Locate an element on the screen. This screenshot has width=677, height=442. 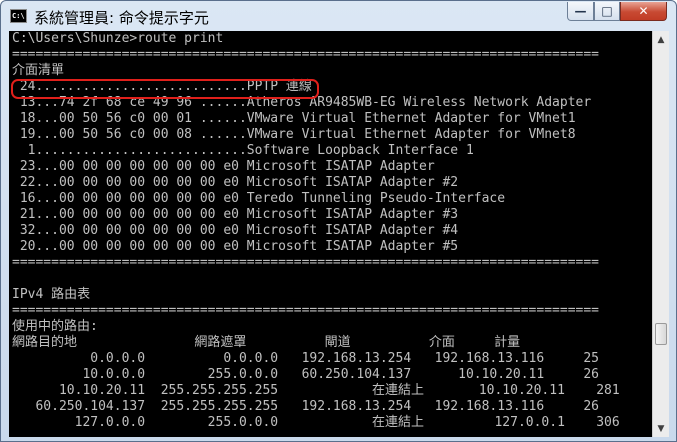
pptp-highlight-box is located at coordinates (165, 89).